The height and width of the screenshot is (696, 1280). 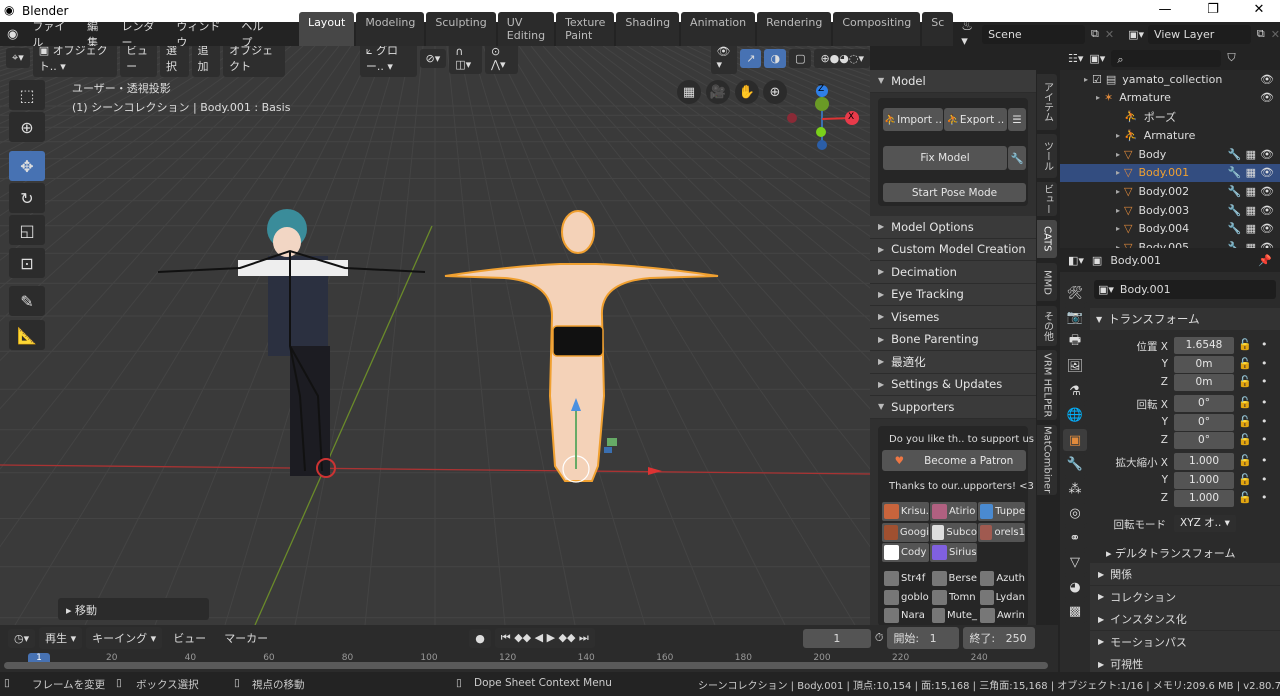 I want to click on panel-header-model: ▼ Model, so click(x=953, y=81).